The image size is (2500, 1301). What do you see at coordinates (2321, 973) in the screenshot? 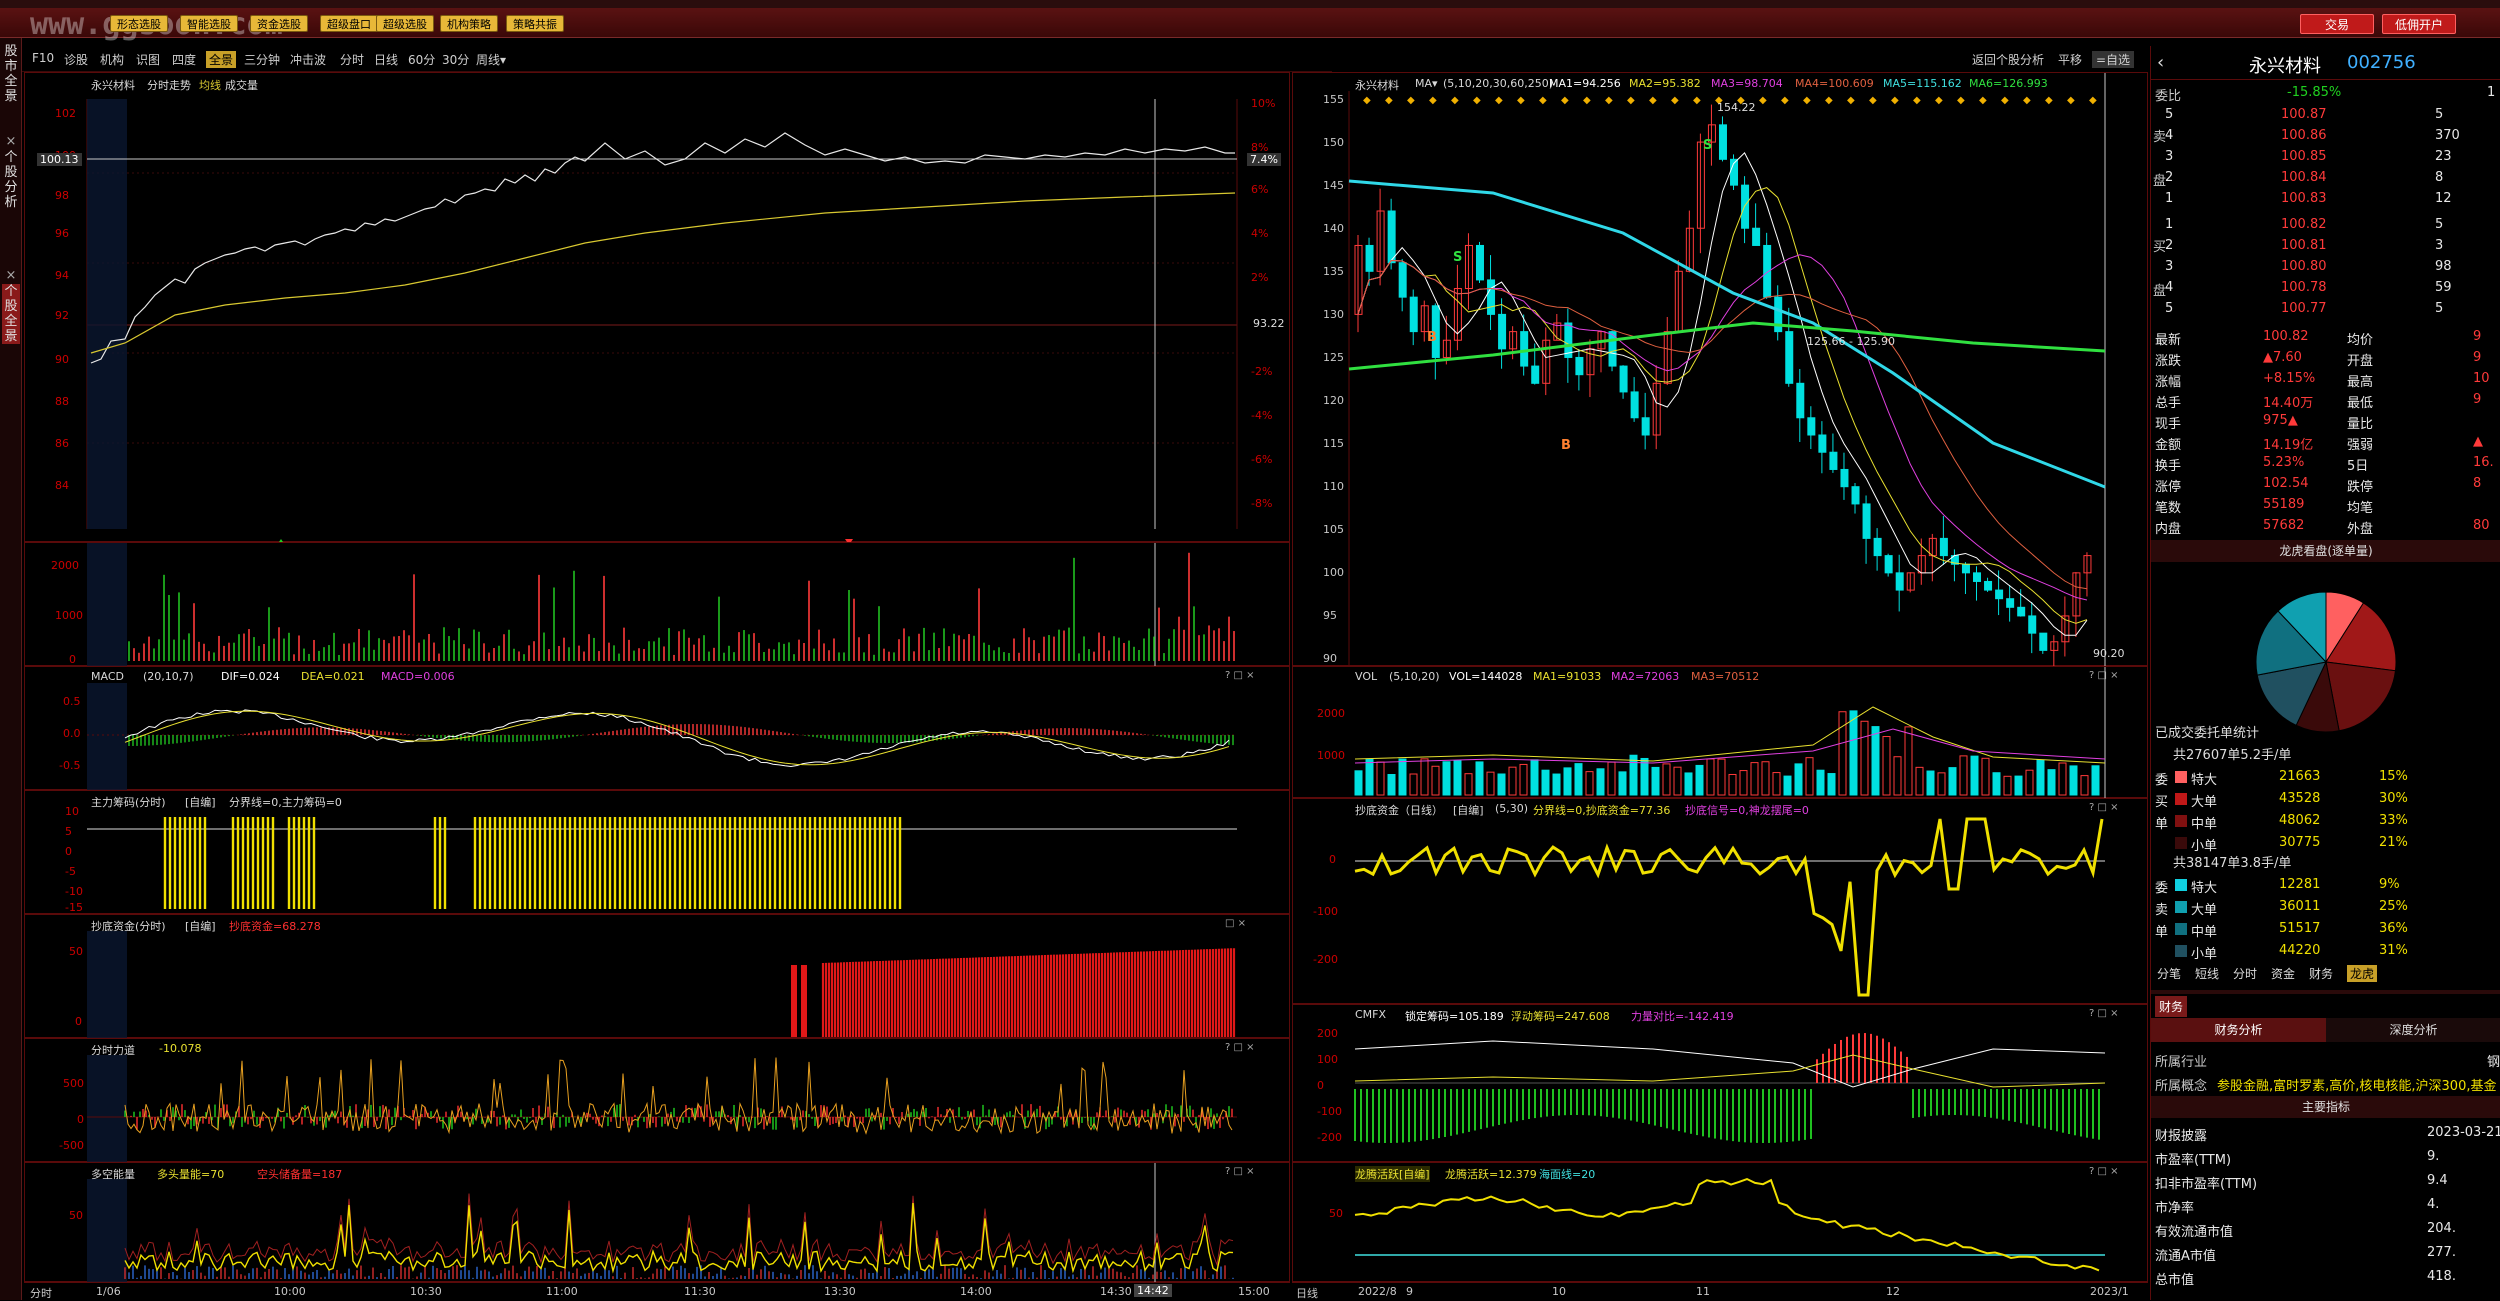
I see `quote-tab-4: 财务` at bounding box center [2321, 973].